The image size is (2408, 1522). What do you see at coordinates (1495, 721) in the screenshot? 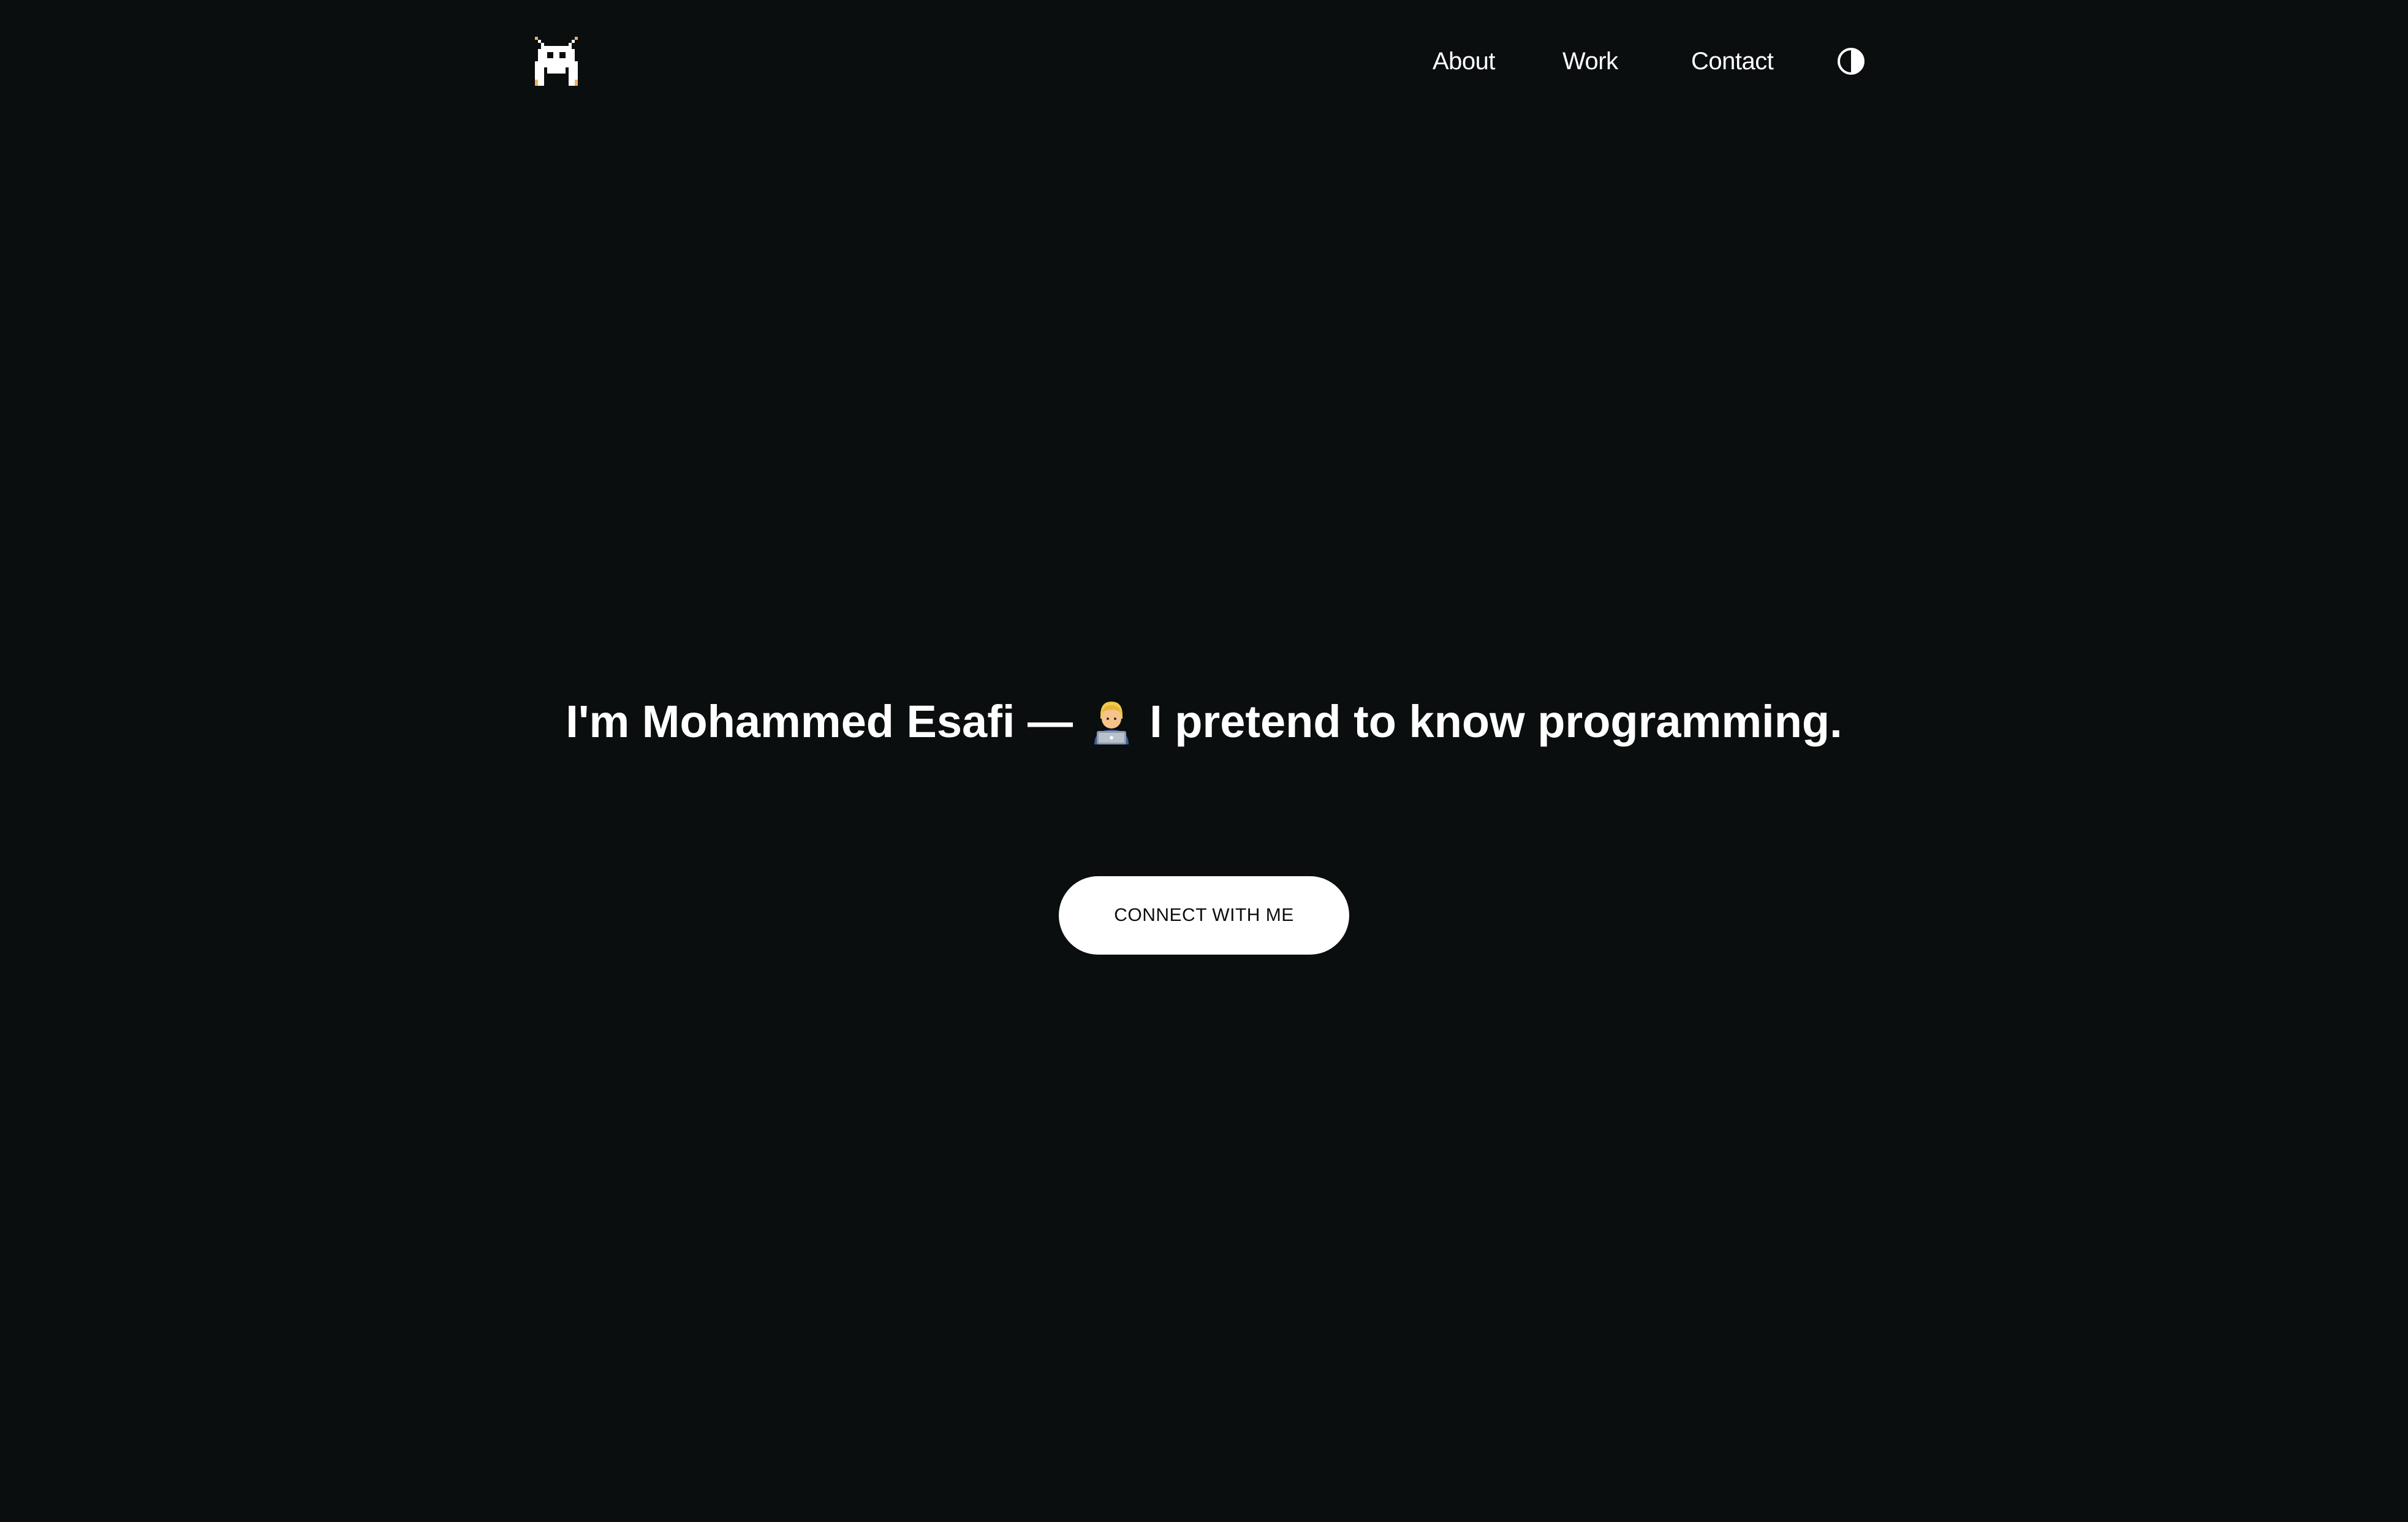
I see `hero-title-tagline: I pretend to know programming.` at bounding box center [1495, 721].